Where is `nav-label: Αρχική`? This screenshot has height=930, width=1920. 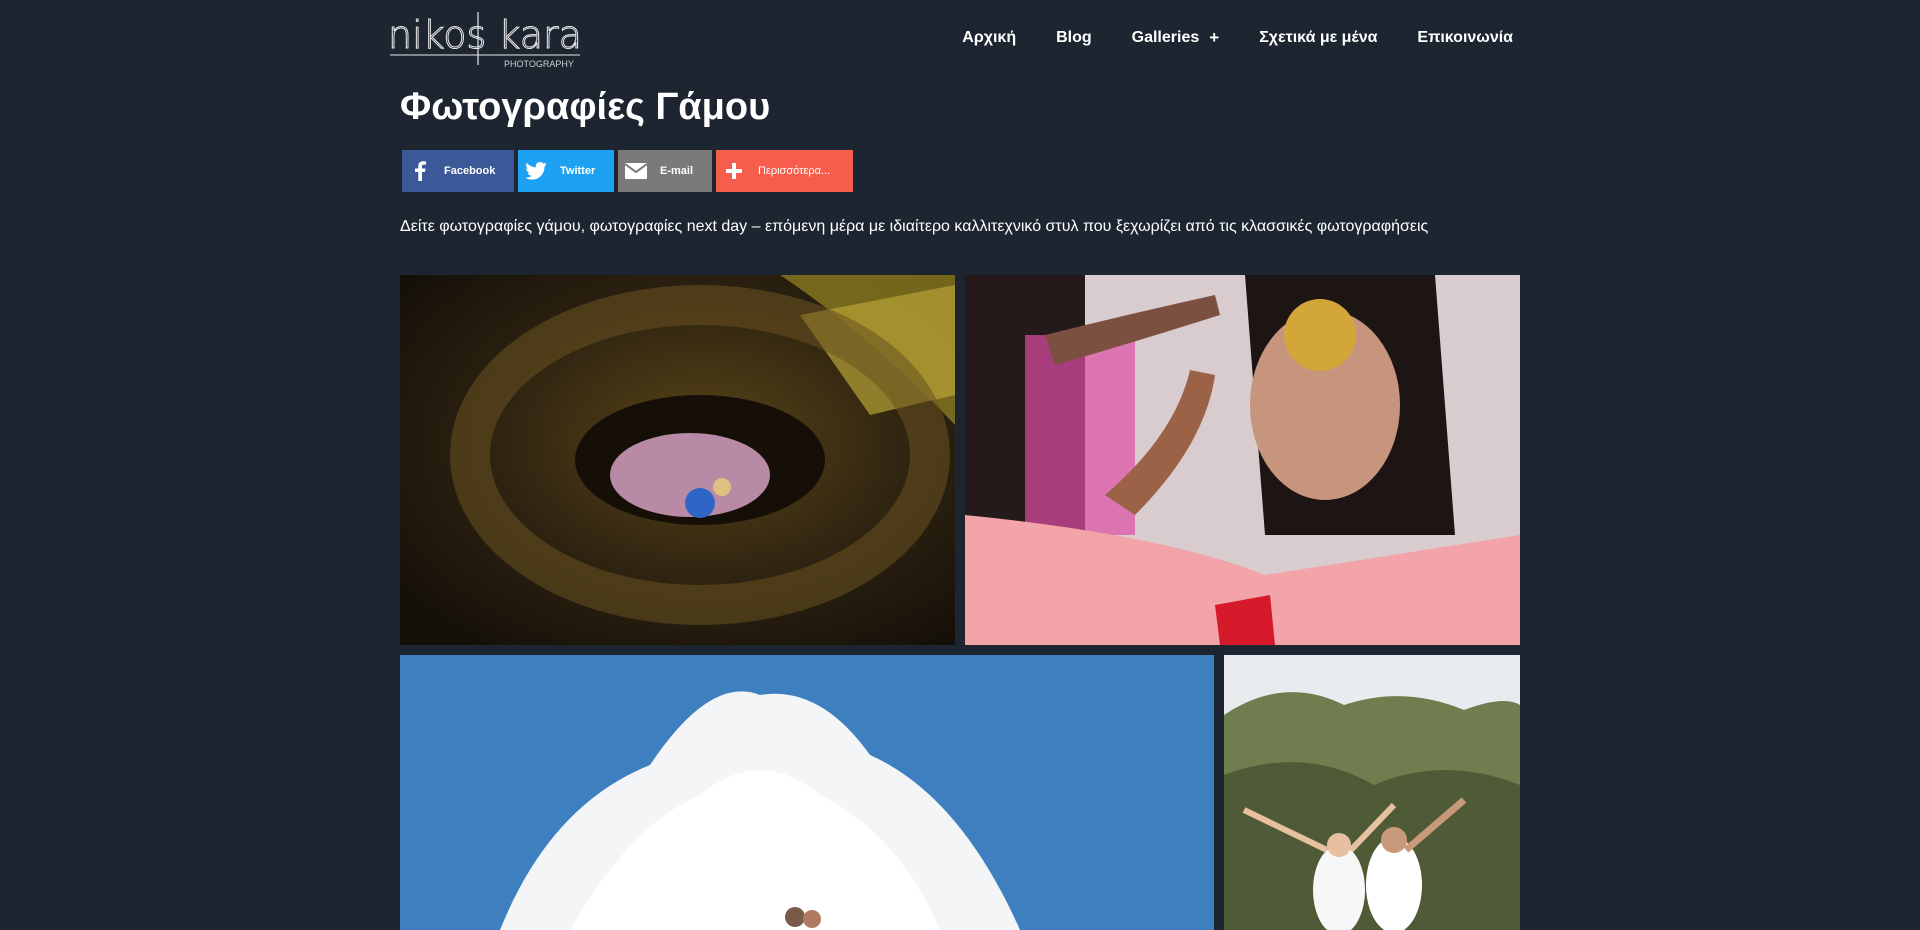 nav-label: Αρχική is located at coordinates (989, 37).